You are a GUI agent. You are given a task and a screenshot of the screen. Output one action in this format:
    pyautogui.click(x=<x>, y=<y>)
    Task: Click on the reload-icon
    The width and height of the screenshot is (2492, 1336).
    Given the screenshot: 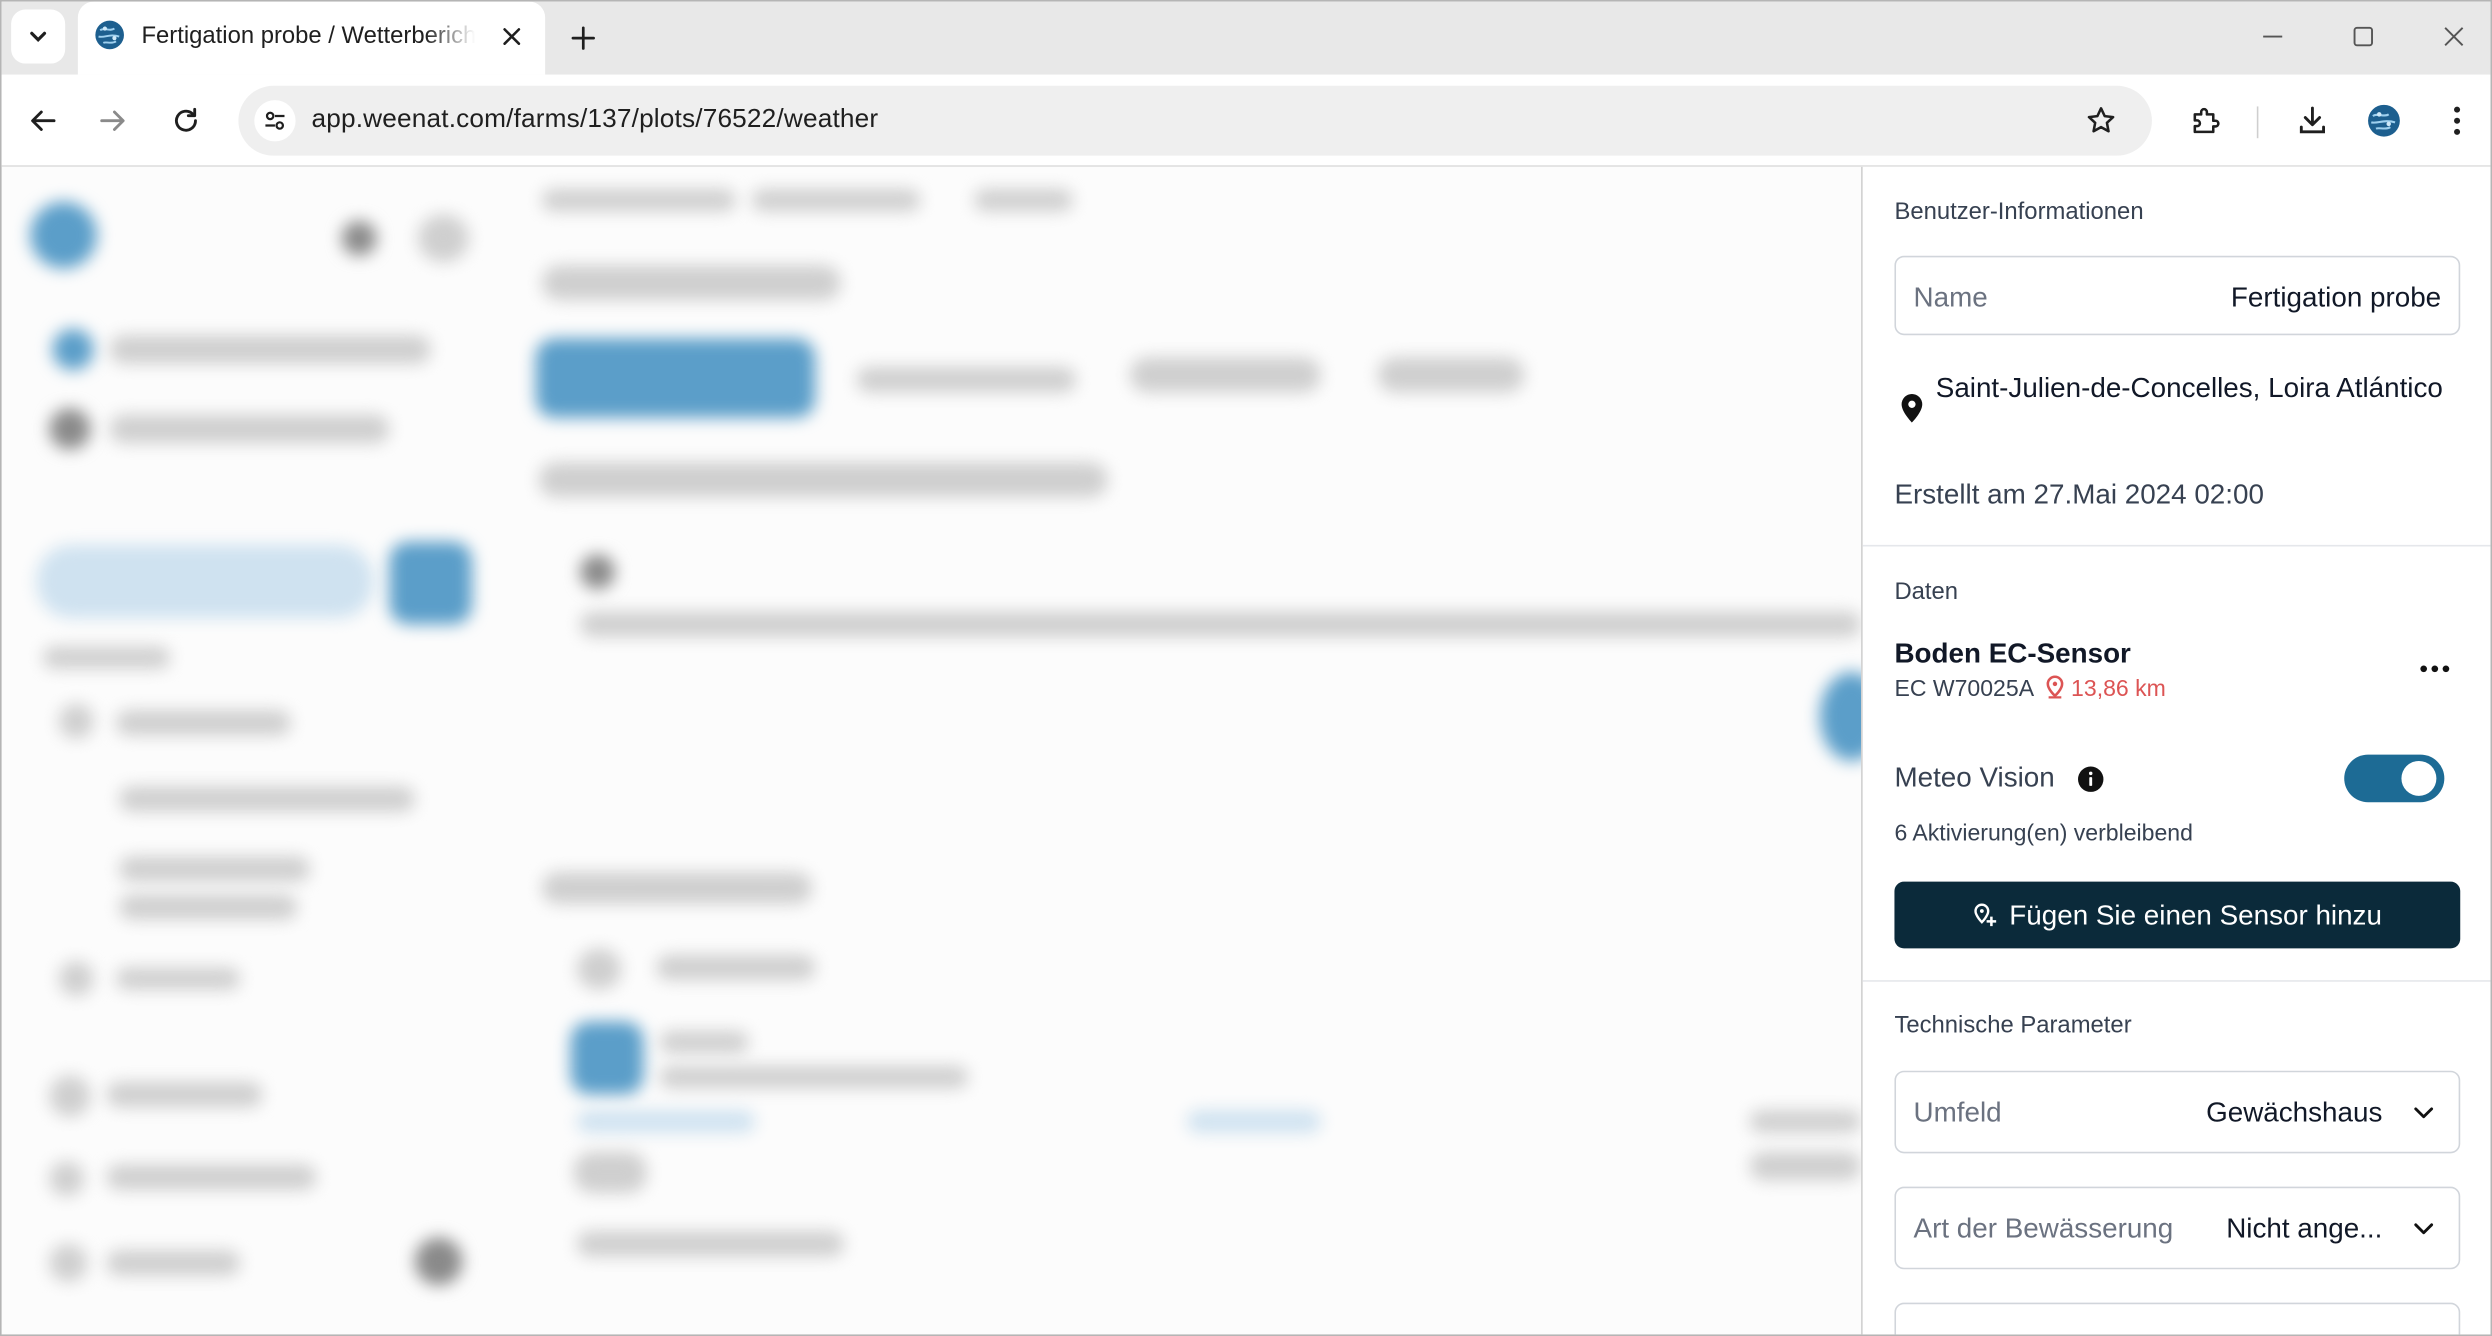 What is the action you would take?
    pyautogui.click(x=185, y=119)
    